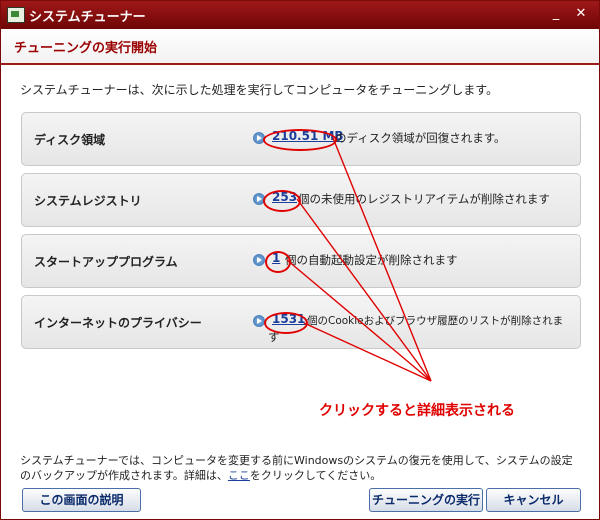  Describe the element at coordinates (417, 411) in the screenshot. I see `annotation-text: クリックすると詳細表示される` at that location.